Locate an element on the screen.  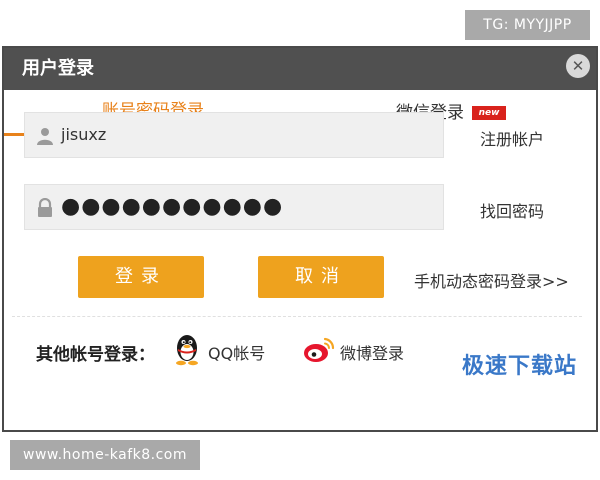
titlebar: 用户登录 ✕ is located at coordinates (300, 69).